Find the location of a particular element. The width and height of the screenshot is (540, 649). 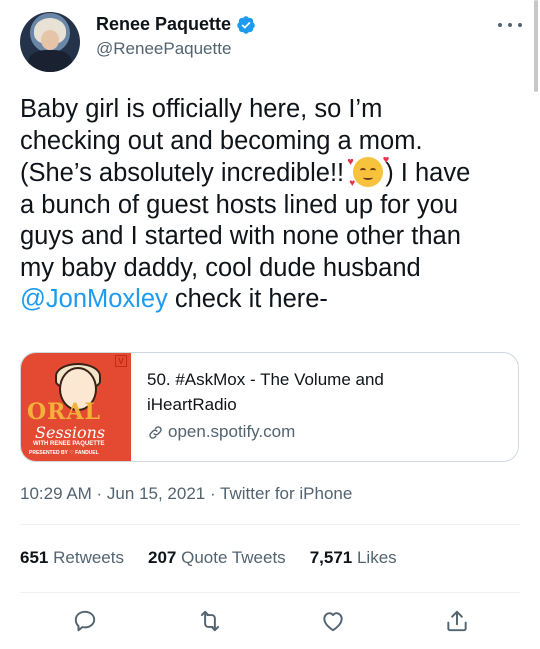

retweets-count: 651 is located at coordinates (34, 557).